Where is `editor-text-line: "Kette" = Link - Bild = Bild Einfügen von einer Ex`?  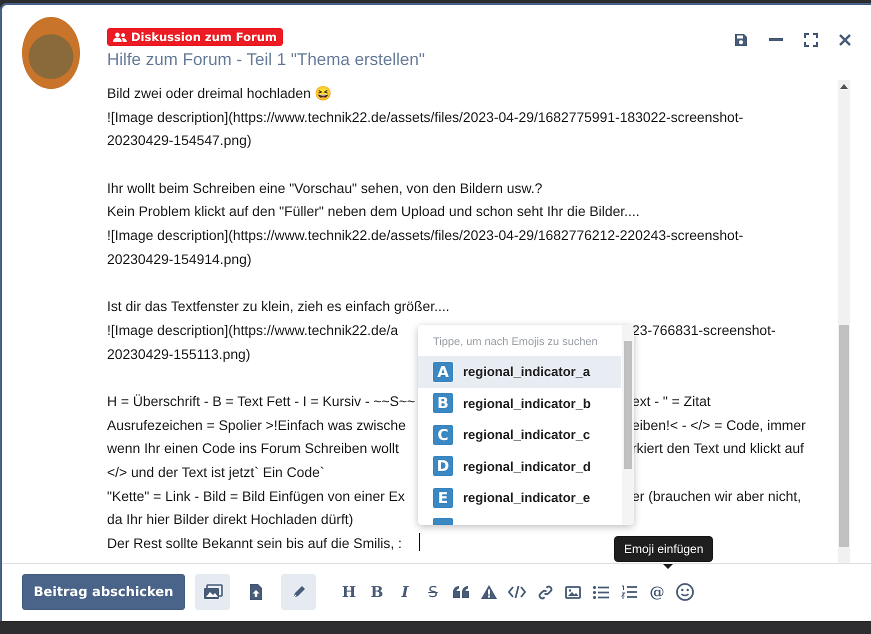 editor-text-line: "Kette" = Link - Bild = Bild Einfügen von einer Ex is located at coordinates (256, 496).